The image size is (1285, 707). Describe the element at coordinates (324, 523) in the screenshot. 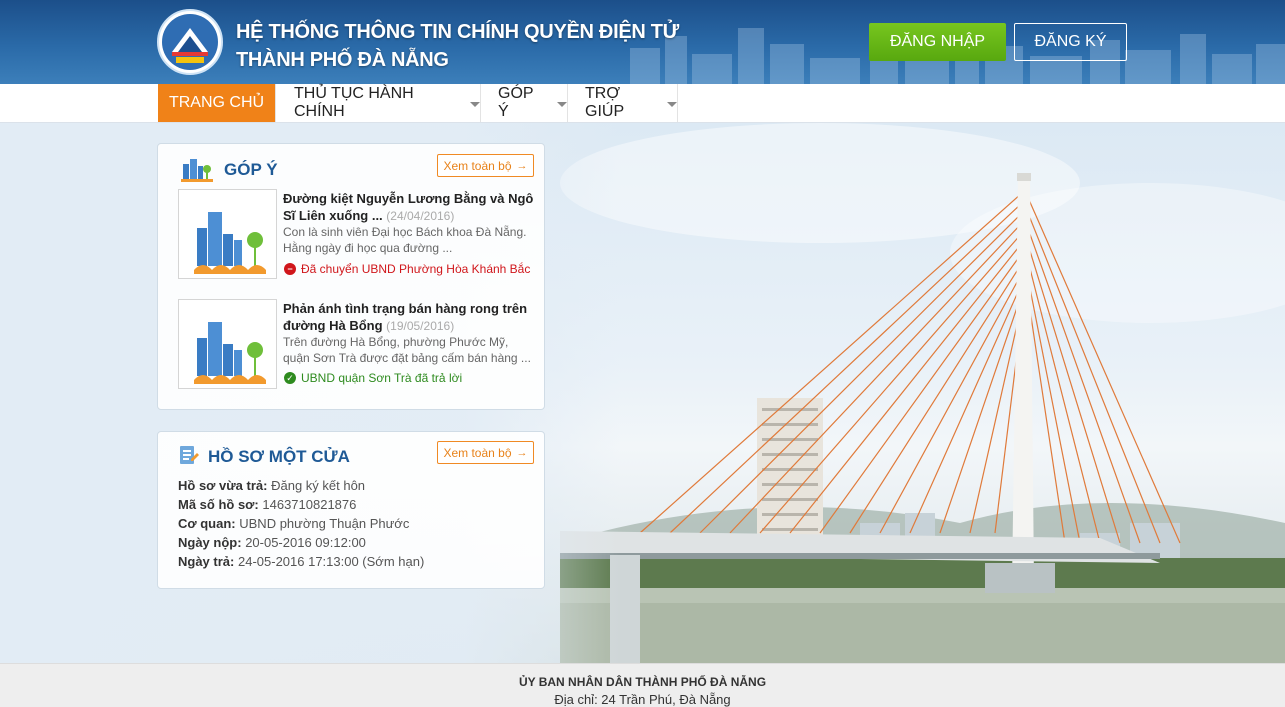

I see `dossier-row-value: UBND phường Thuận Phước` at that location.